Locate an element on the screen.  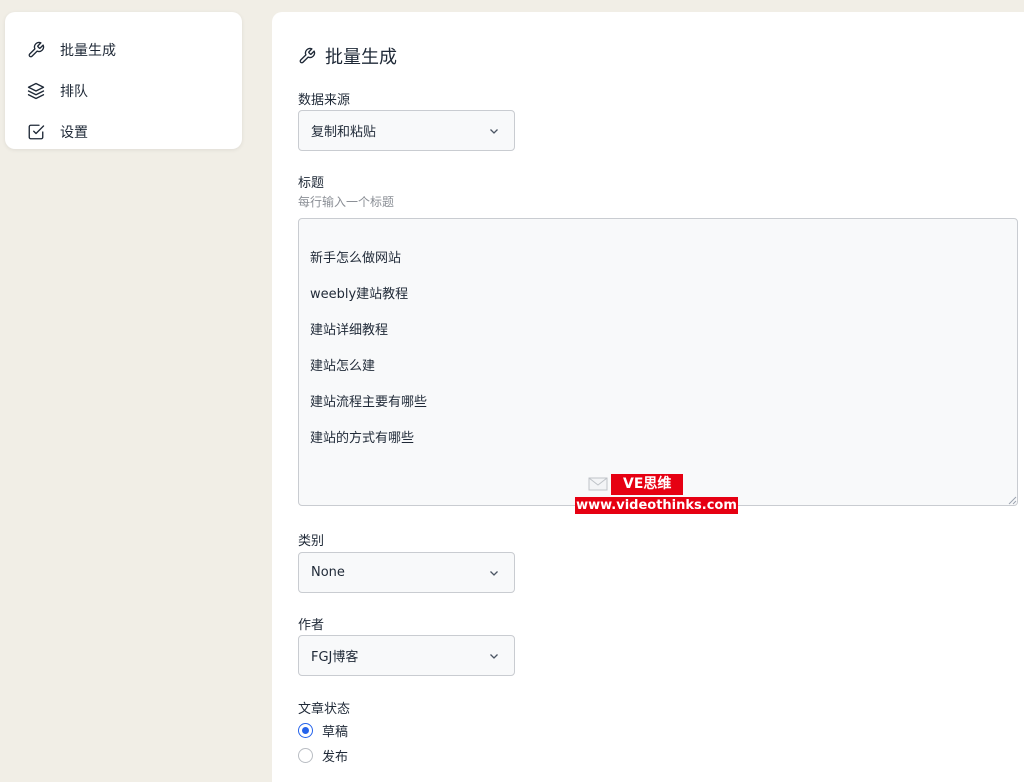
sidebar-item-bulk-generate: 批量生成 is located at coordinates (123, 49).